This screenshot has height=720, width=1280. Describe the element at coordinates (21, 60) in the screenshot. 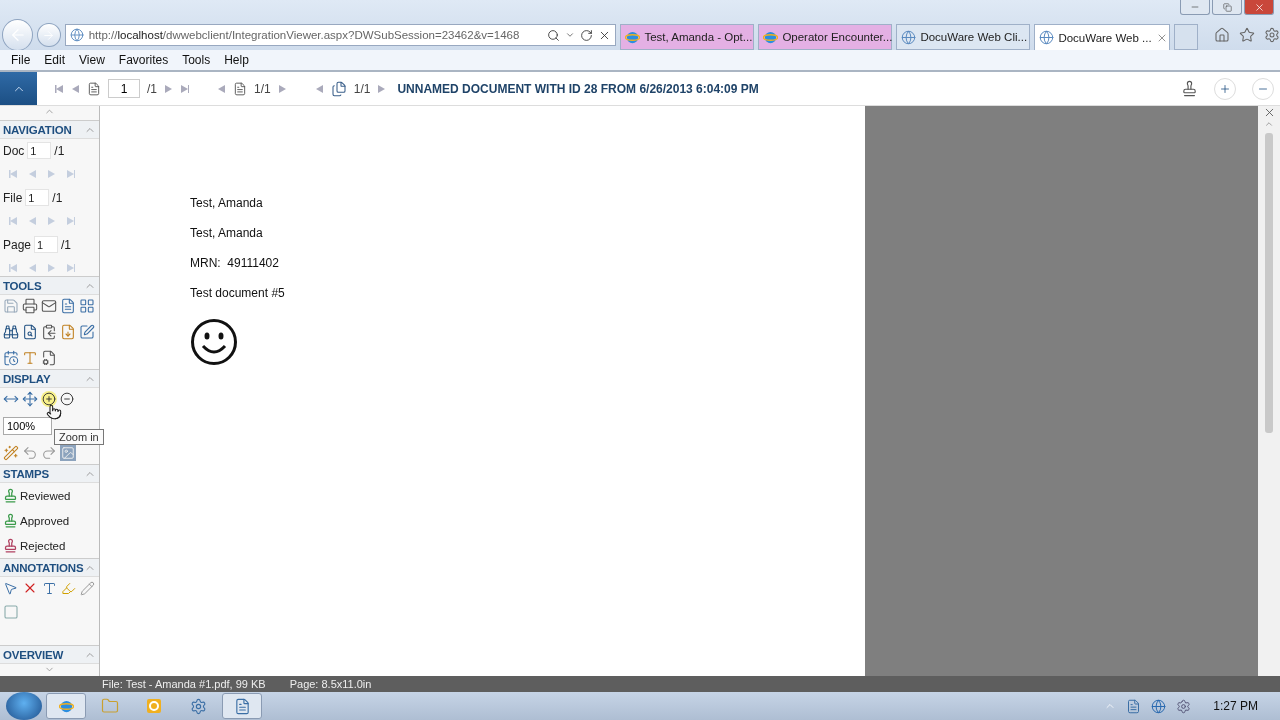

I see `menu-item: File` at that location.